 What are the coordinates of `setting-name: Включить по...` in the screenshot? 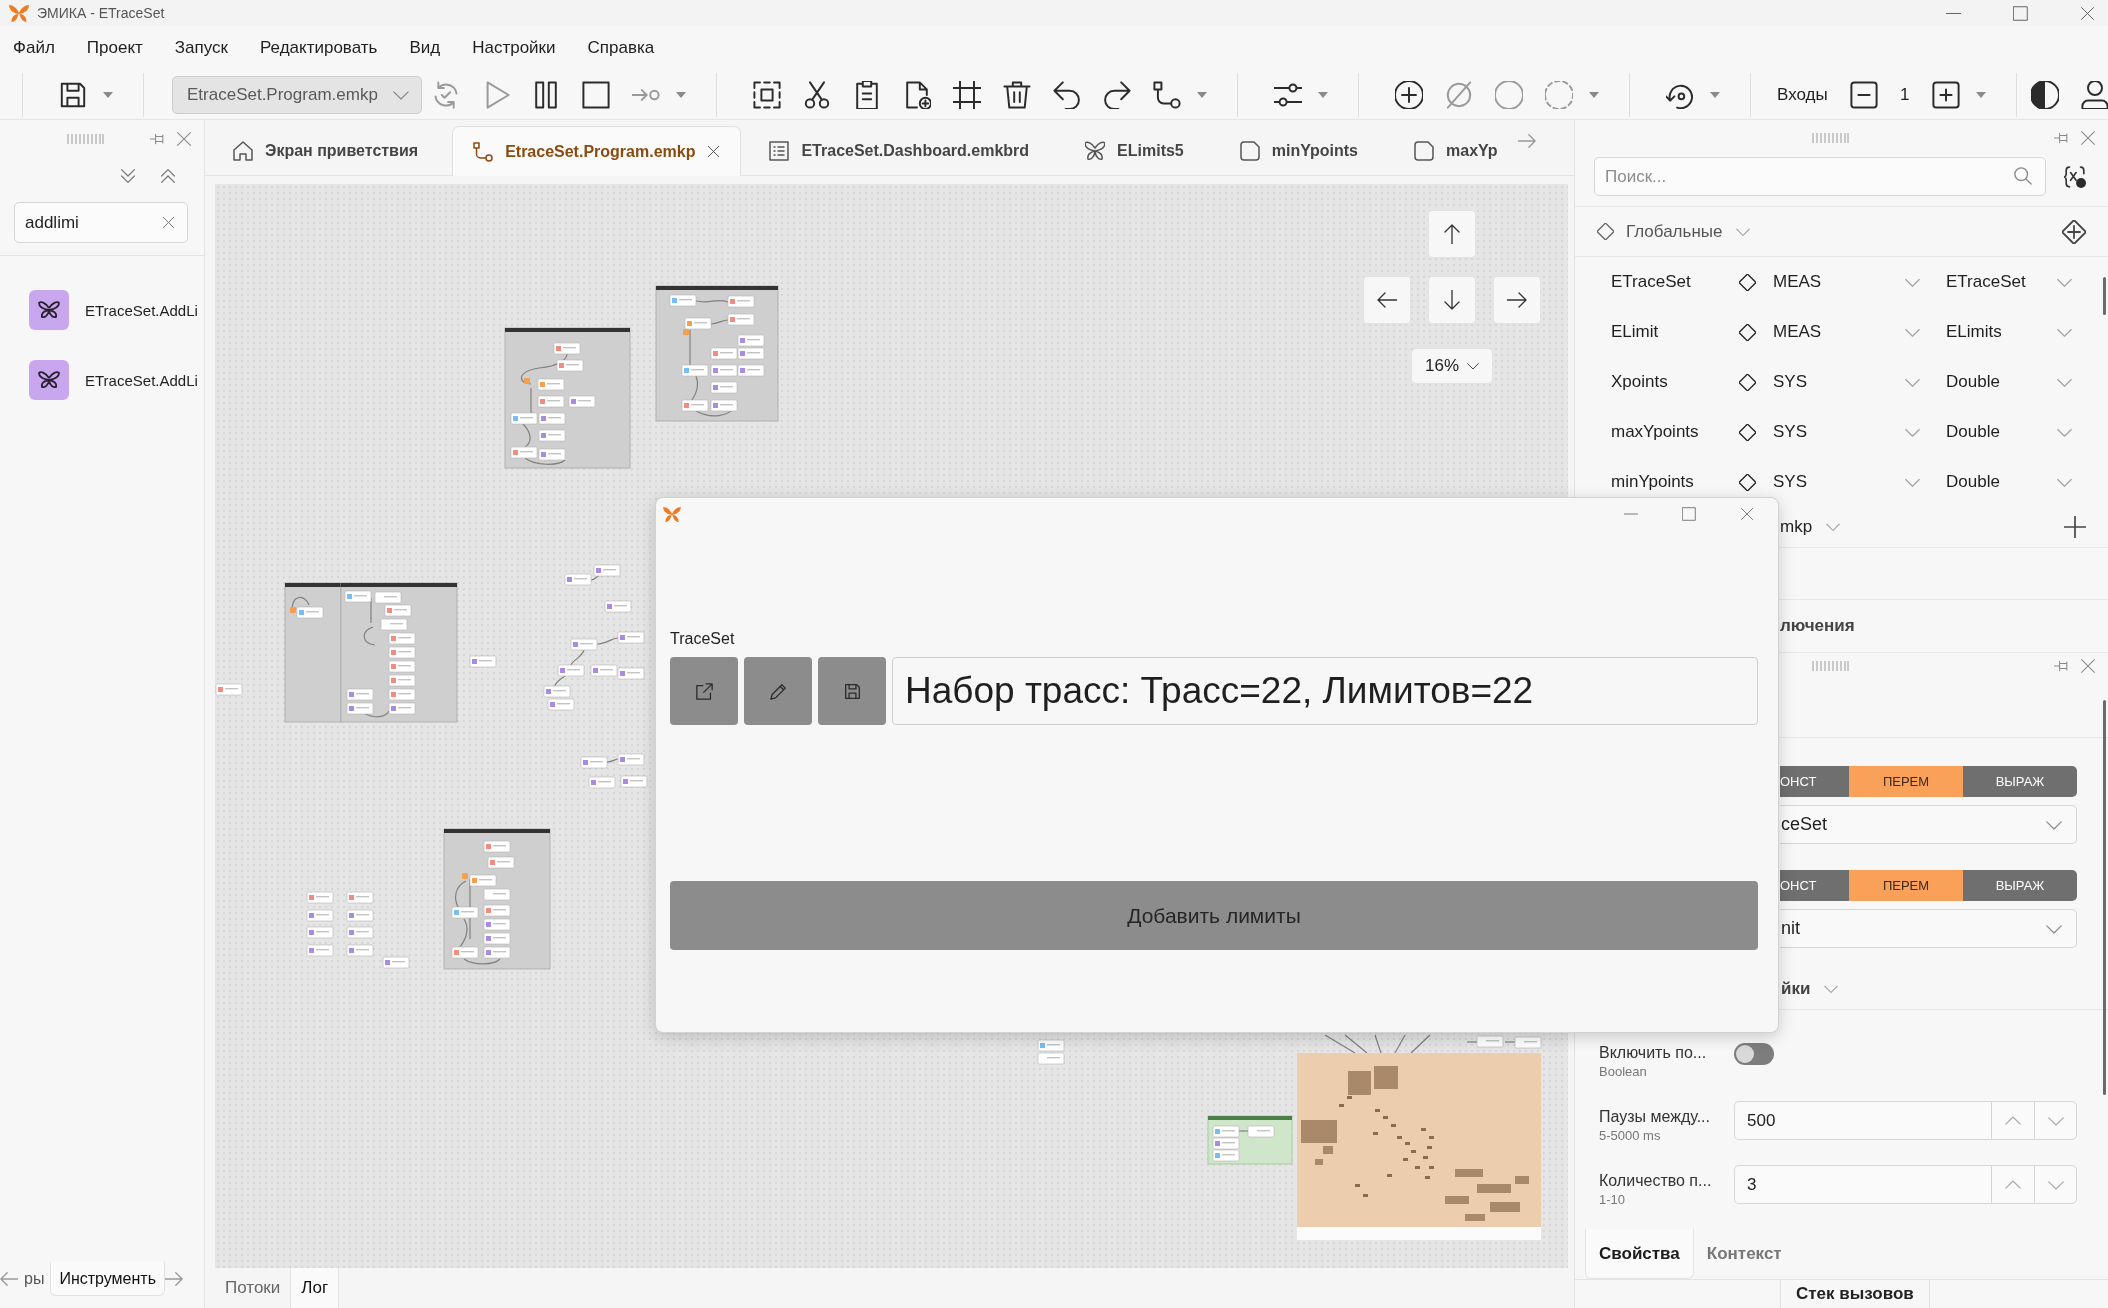 It's located at (1653, 1053).